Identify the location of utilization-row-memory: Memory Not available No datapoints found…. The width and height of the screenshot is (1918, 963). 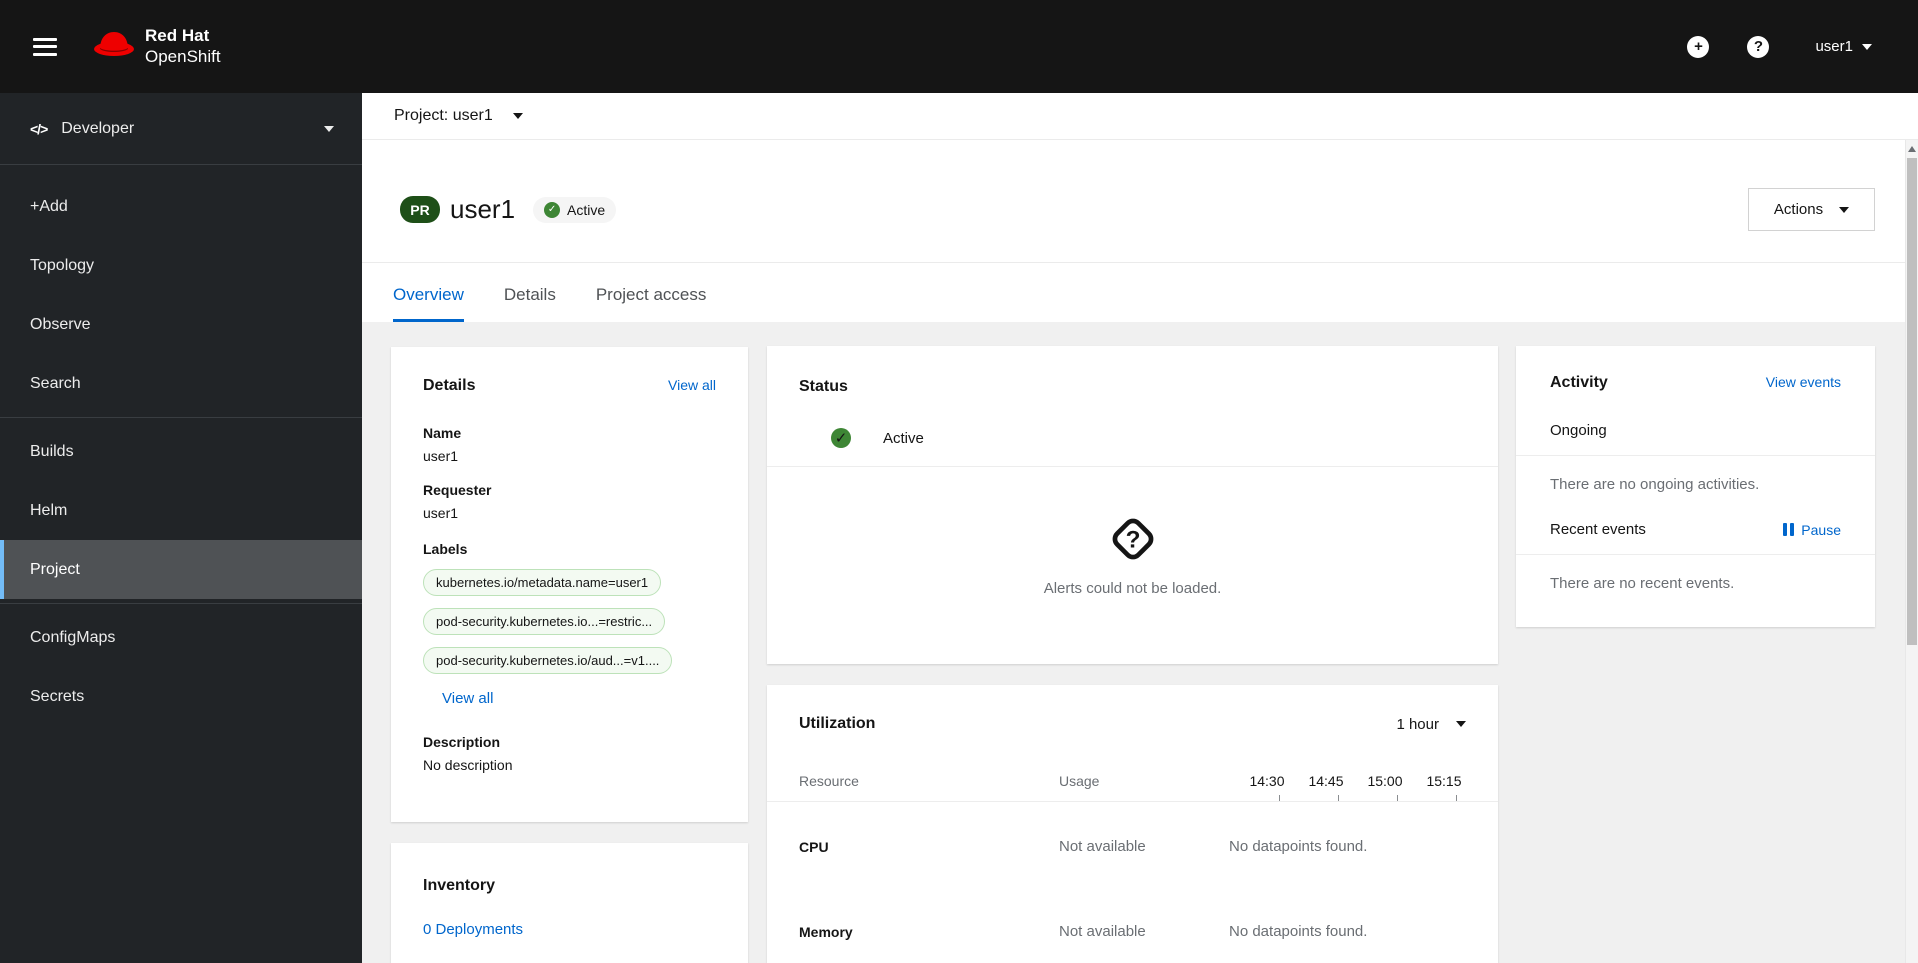
(1132, 931).